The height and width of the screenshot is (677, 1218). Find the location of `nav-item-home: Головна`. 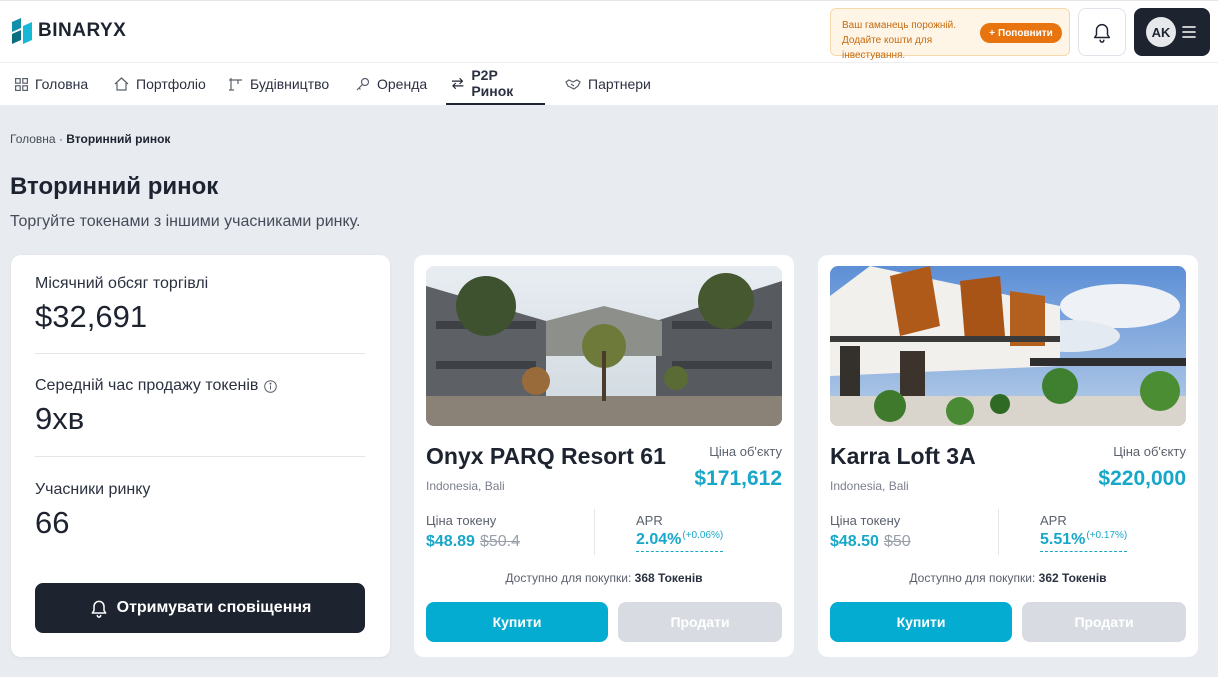

nav-item-home: Головна is located at coordinates (51, 84).